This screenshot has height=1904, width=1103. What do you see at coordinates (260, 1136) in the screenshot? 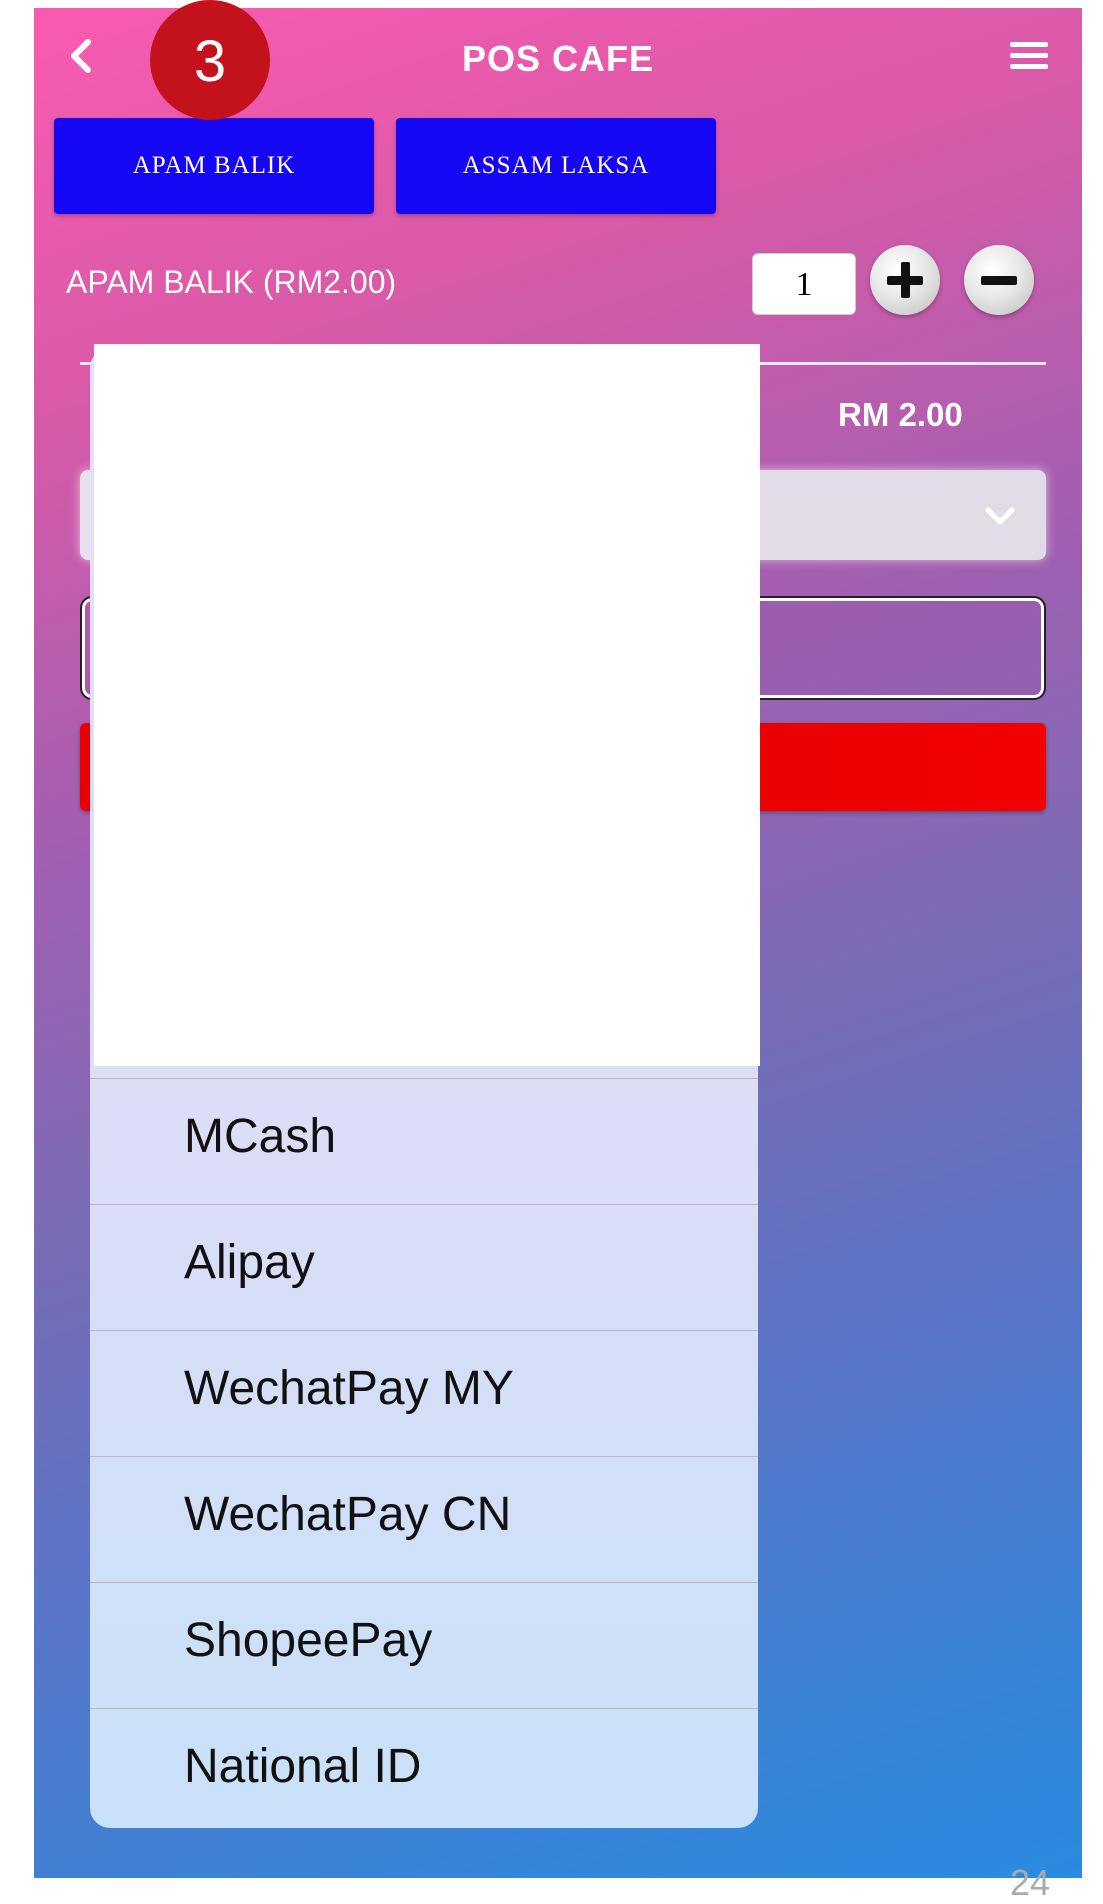
I see `option-label: MCash` at bounding box center [260, 1136].